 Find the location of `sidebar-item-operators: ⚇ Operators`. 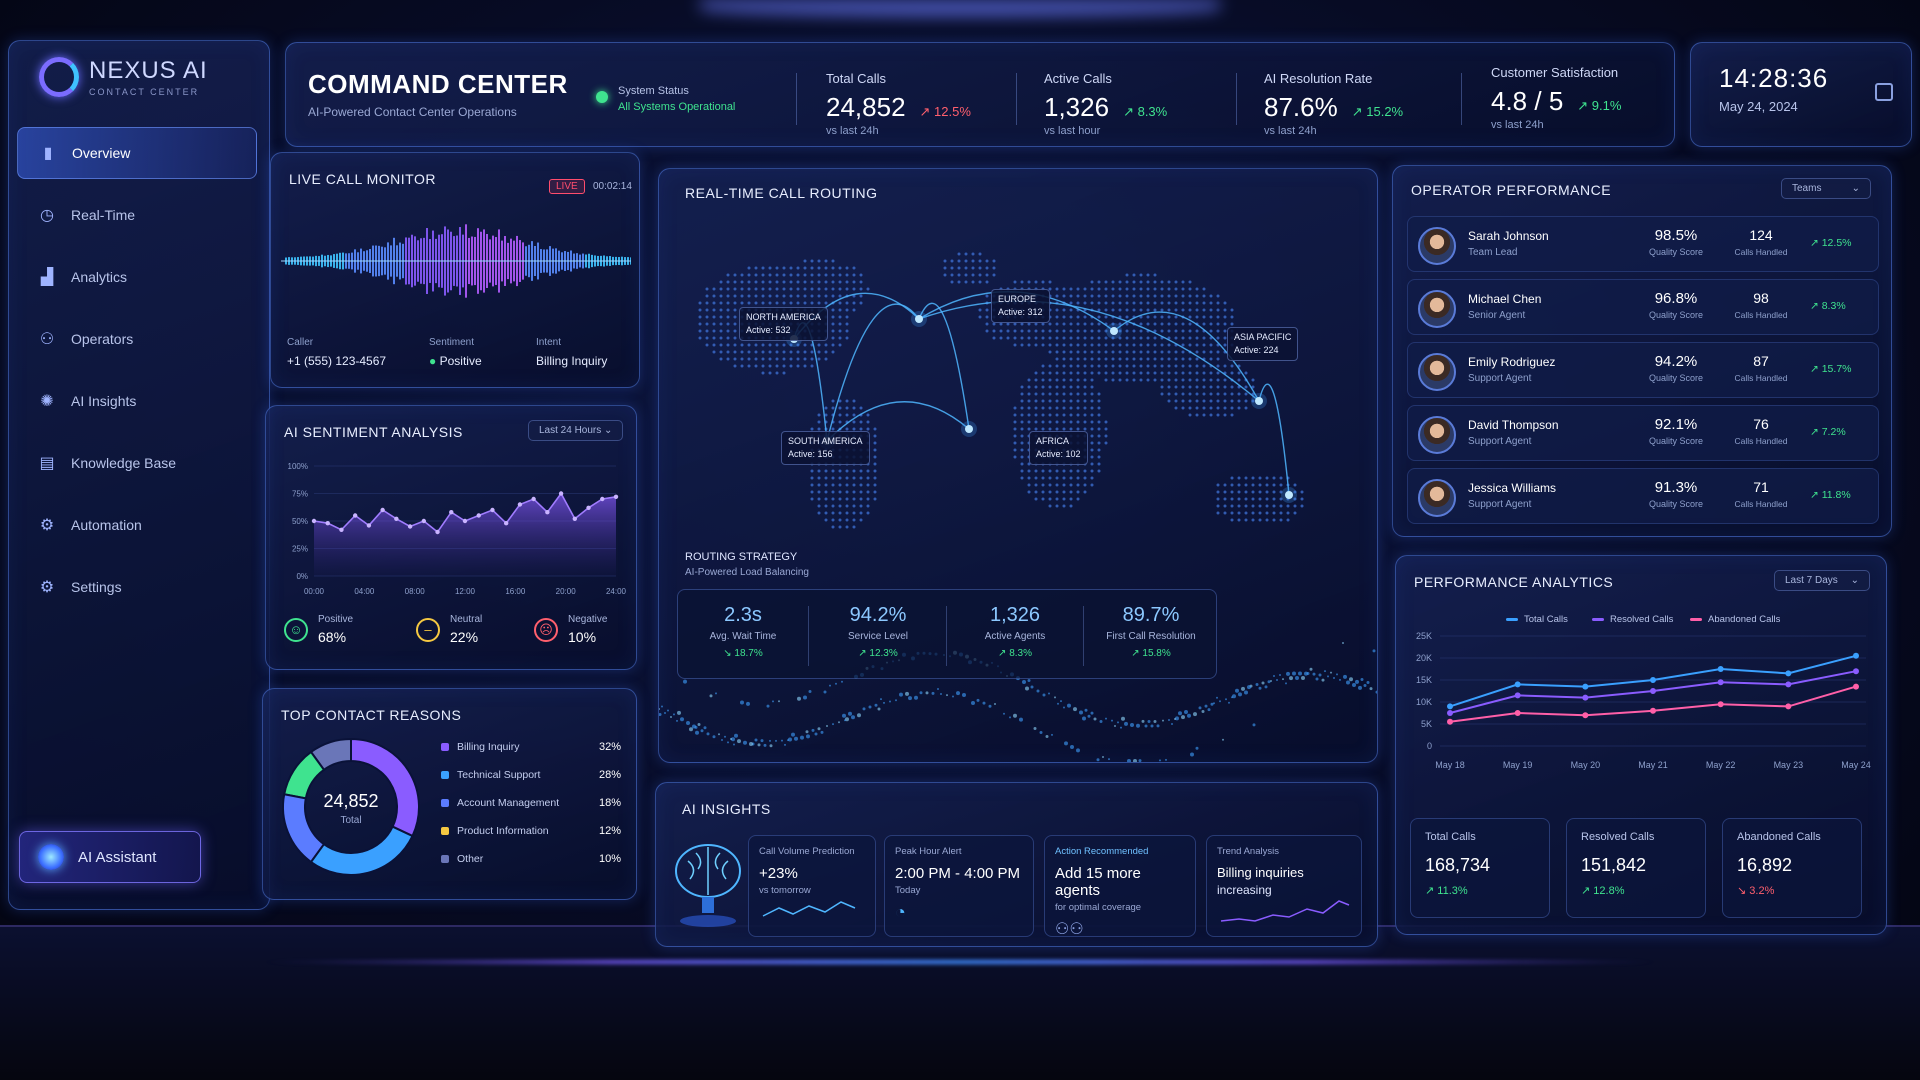

sidebar-item-operators: ⚇ Operators is located at coordinates (137, 339).